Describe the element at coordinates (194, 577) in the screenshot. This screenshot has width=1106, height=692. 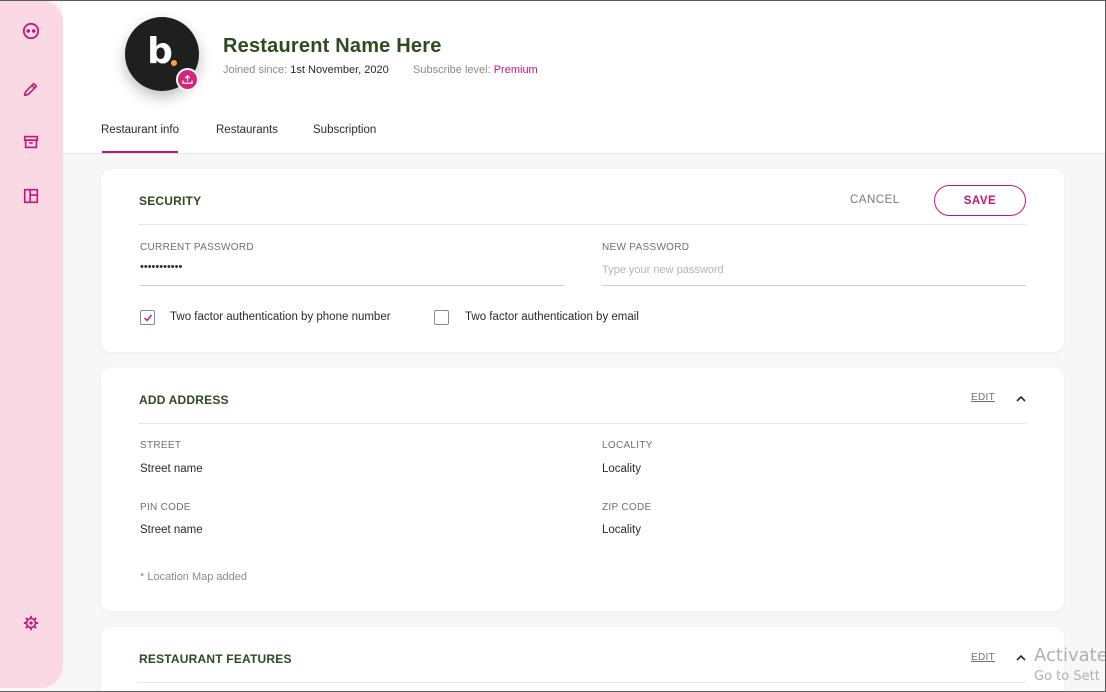
I see `location-map-note: * Location Map added` at that location.